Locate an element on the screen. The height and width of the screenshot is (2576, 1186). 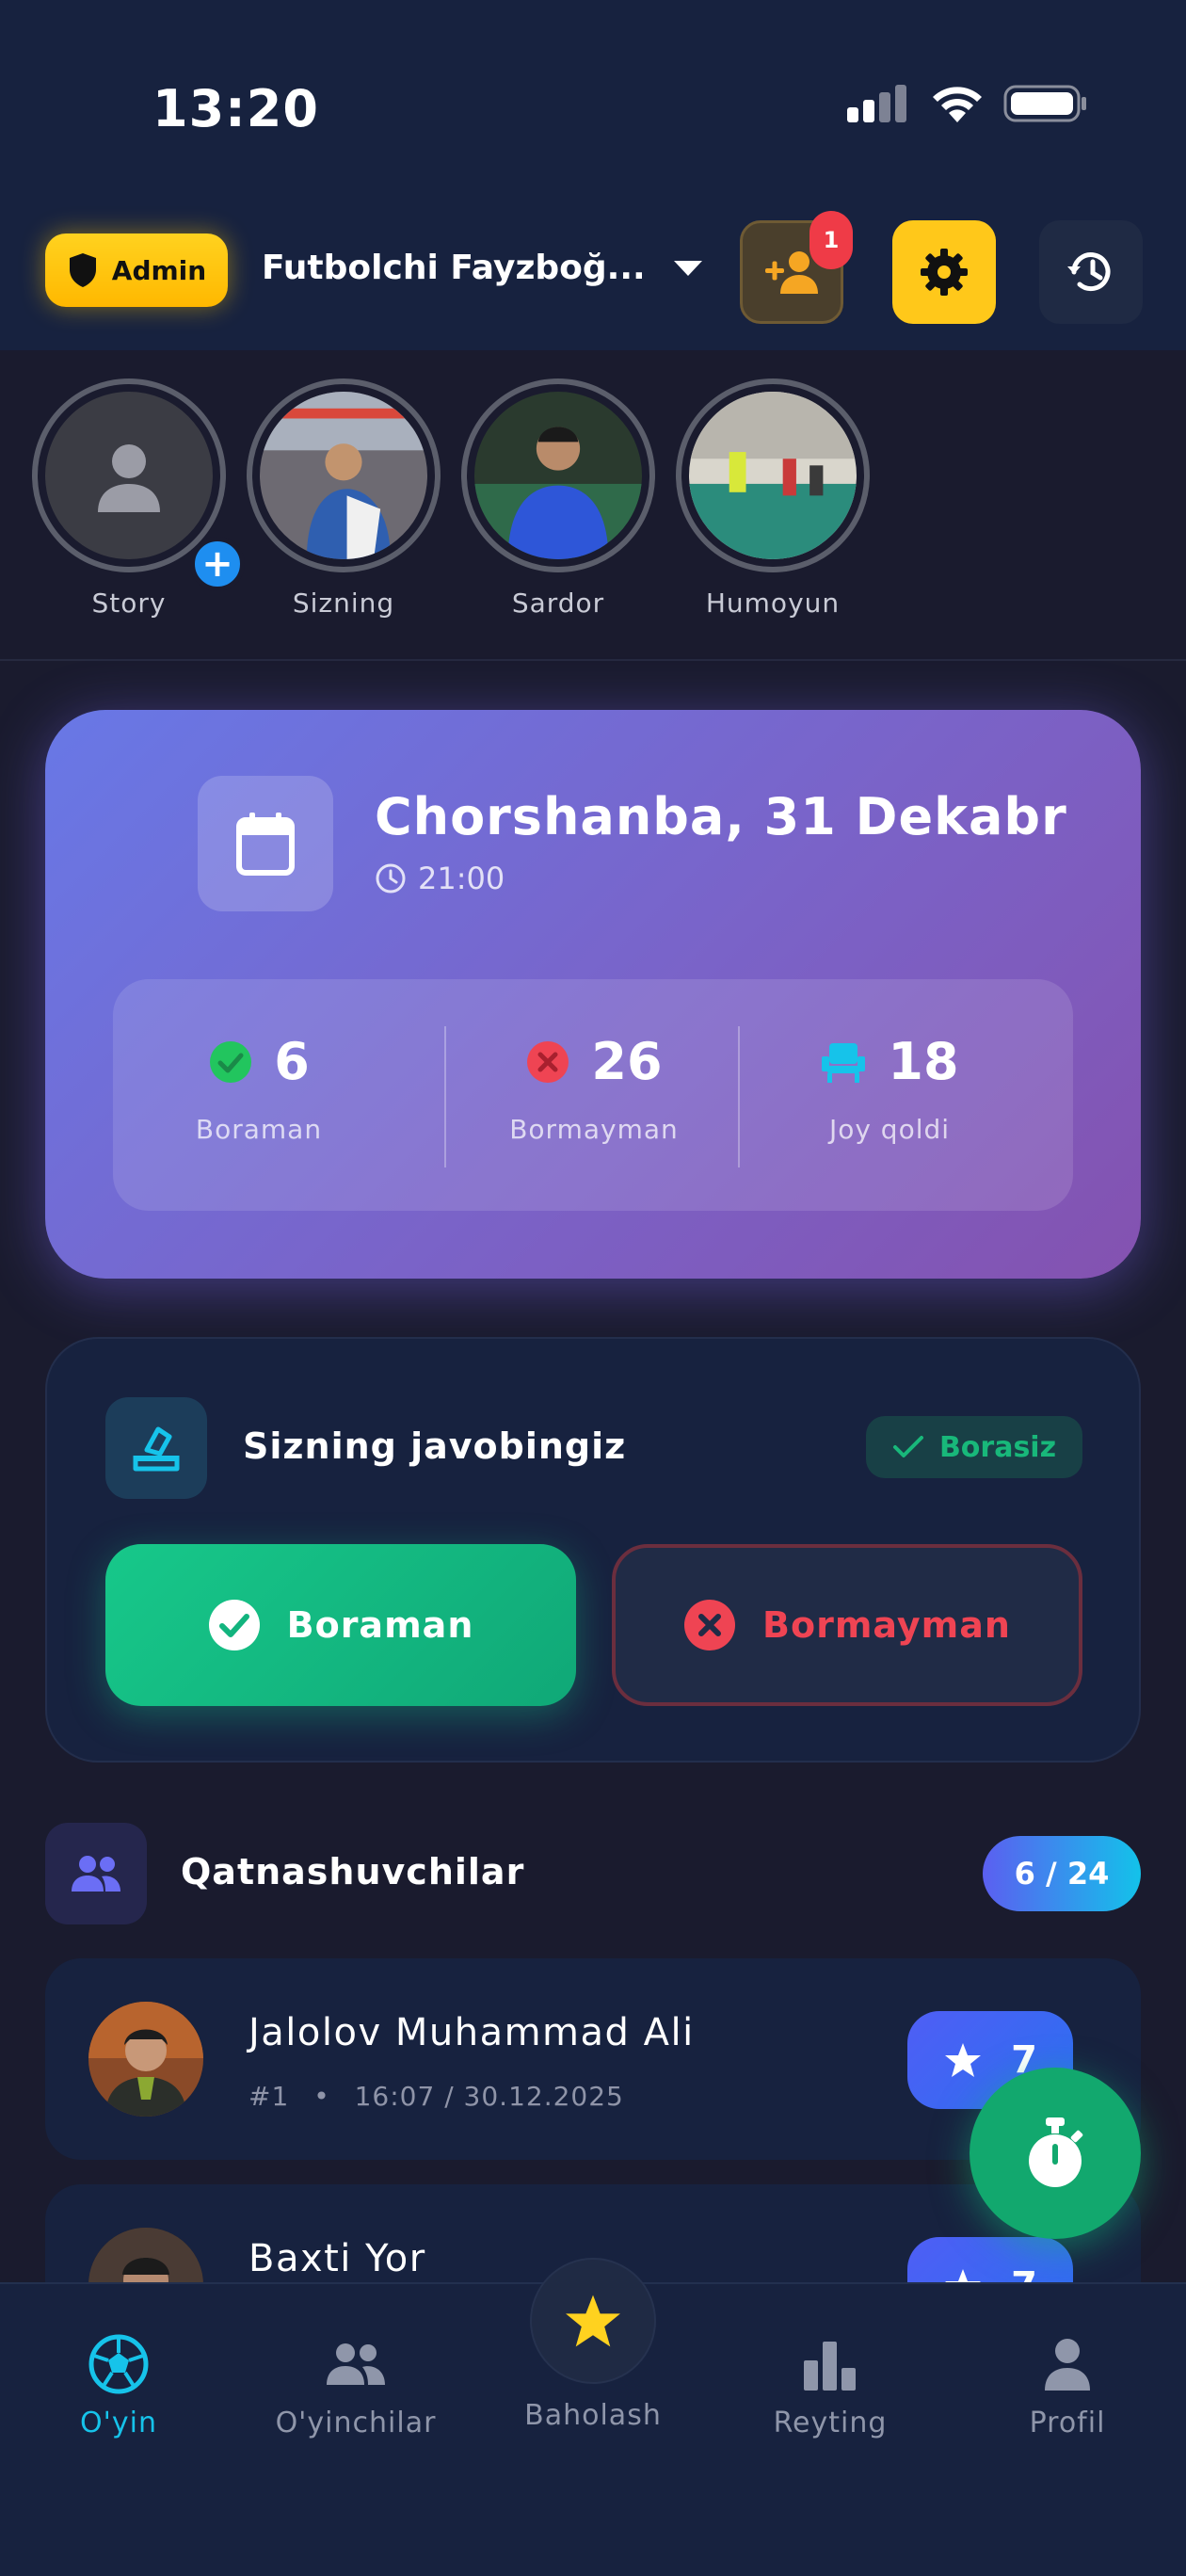
story-item: Humoyun is located at coordinates (773, 498).